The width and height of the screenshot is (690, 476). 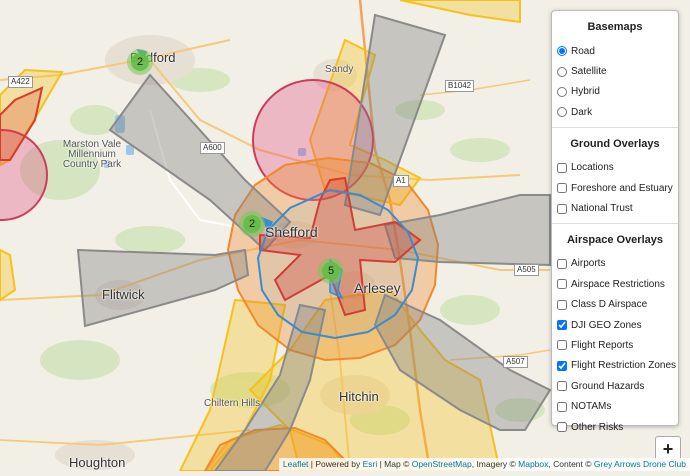 I want to click on basemap-radio-satellite, so click(x=562, y=71).